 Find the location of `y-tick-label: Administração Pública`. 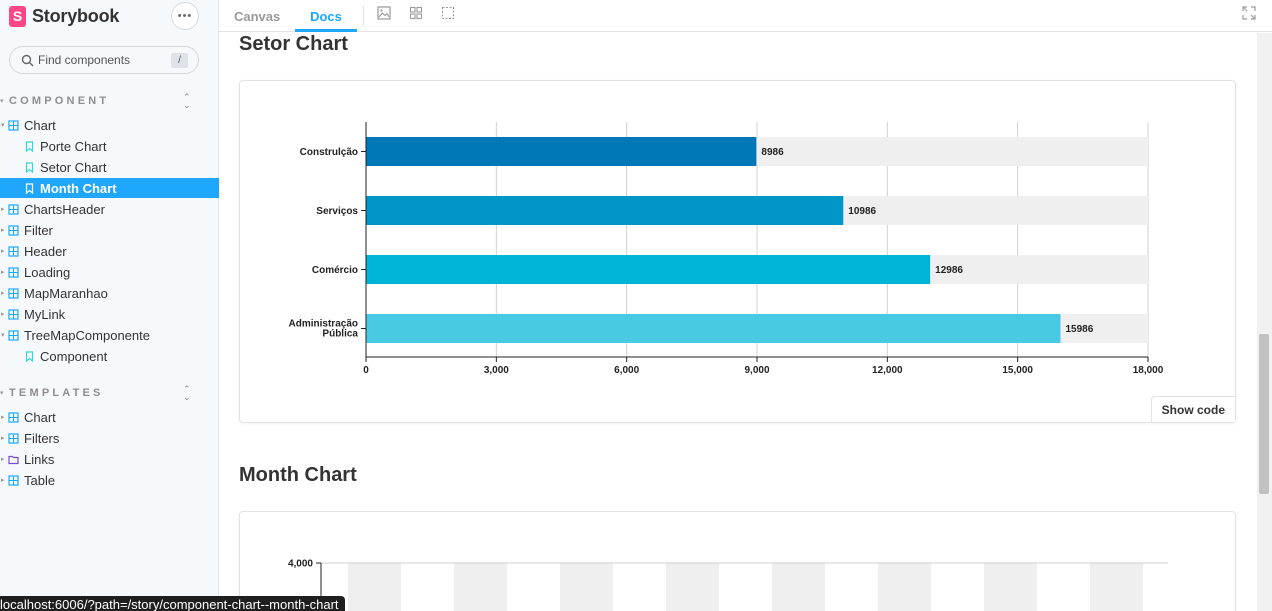

y-tick-label: Administração Pública is located at coordinates (324, 329).